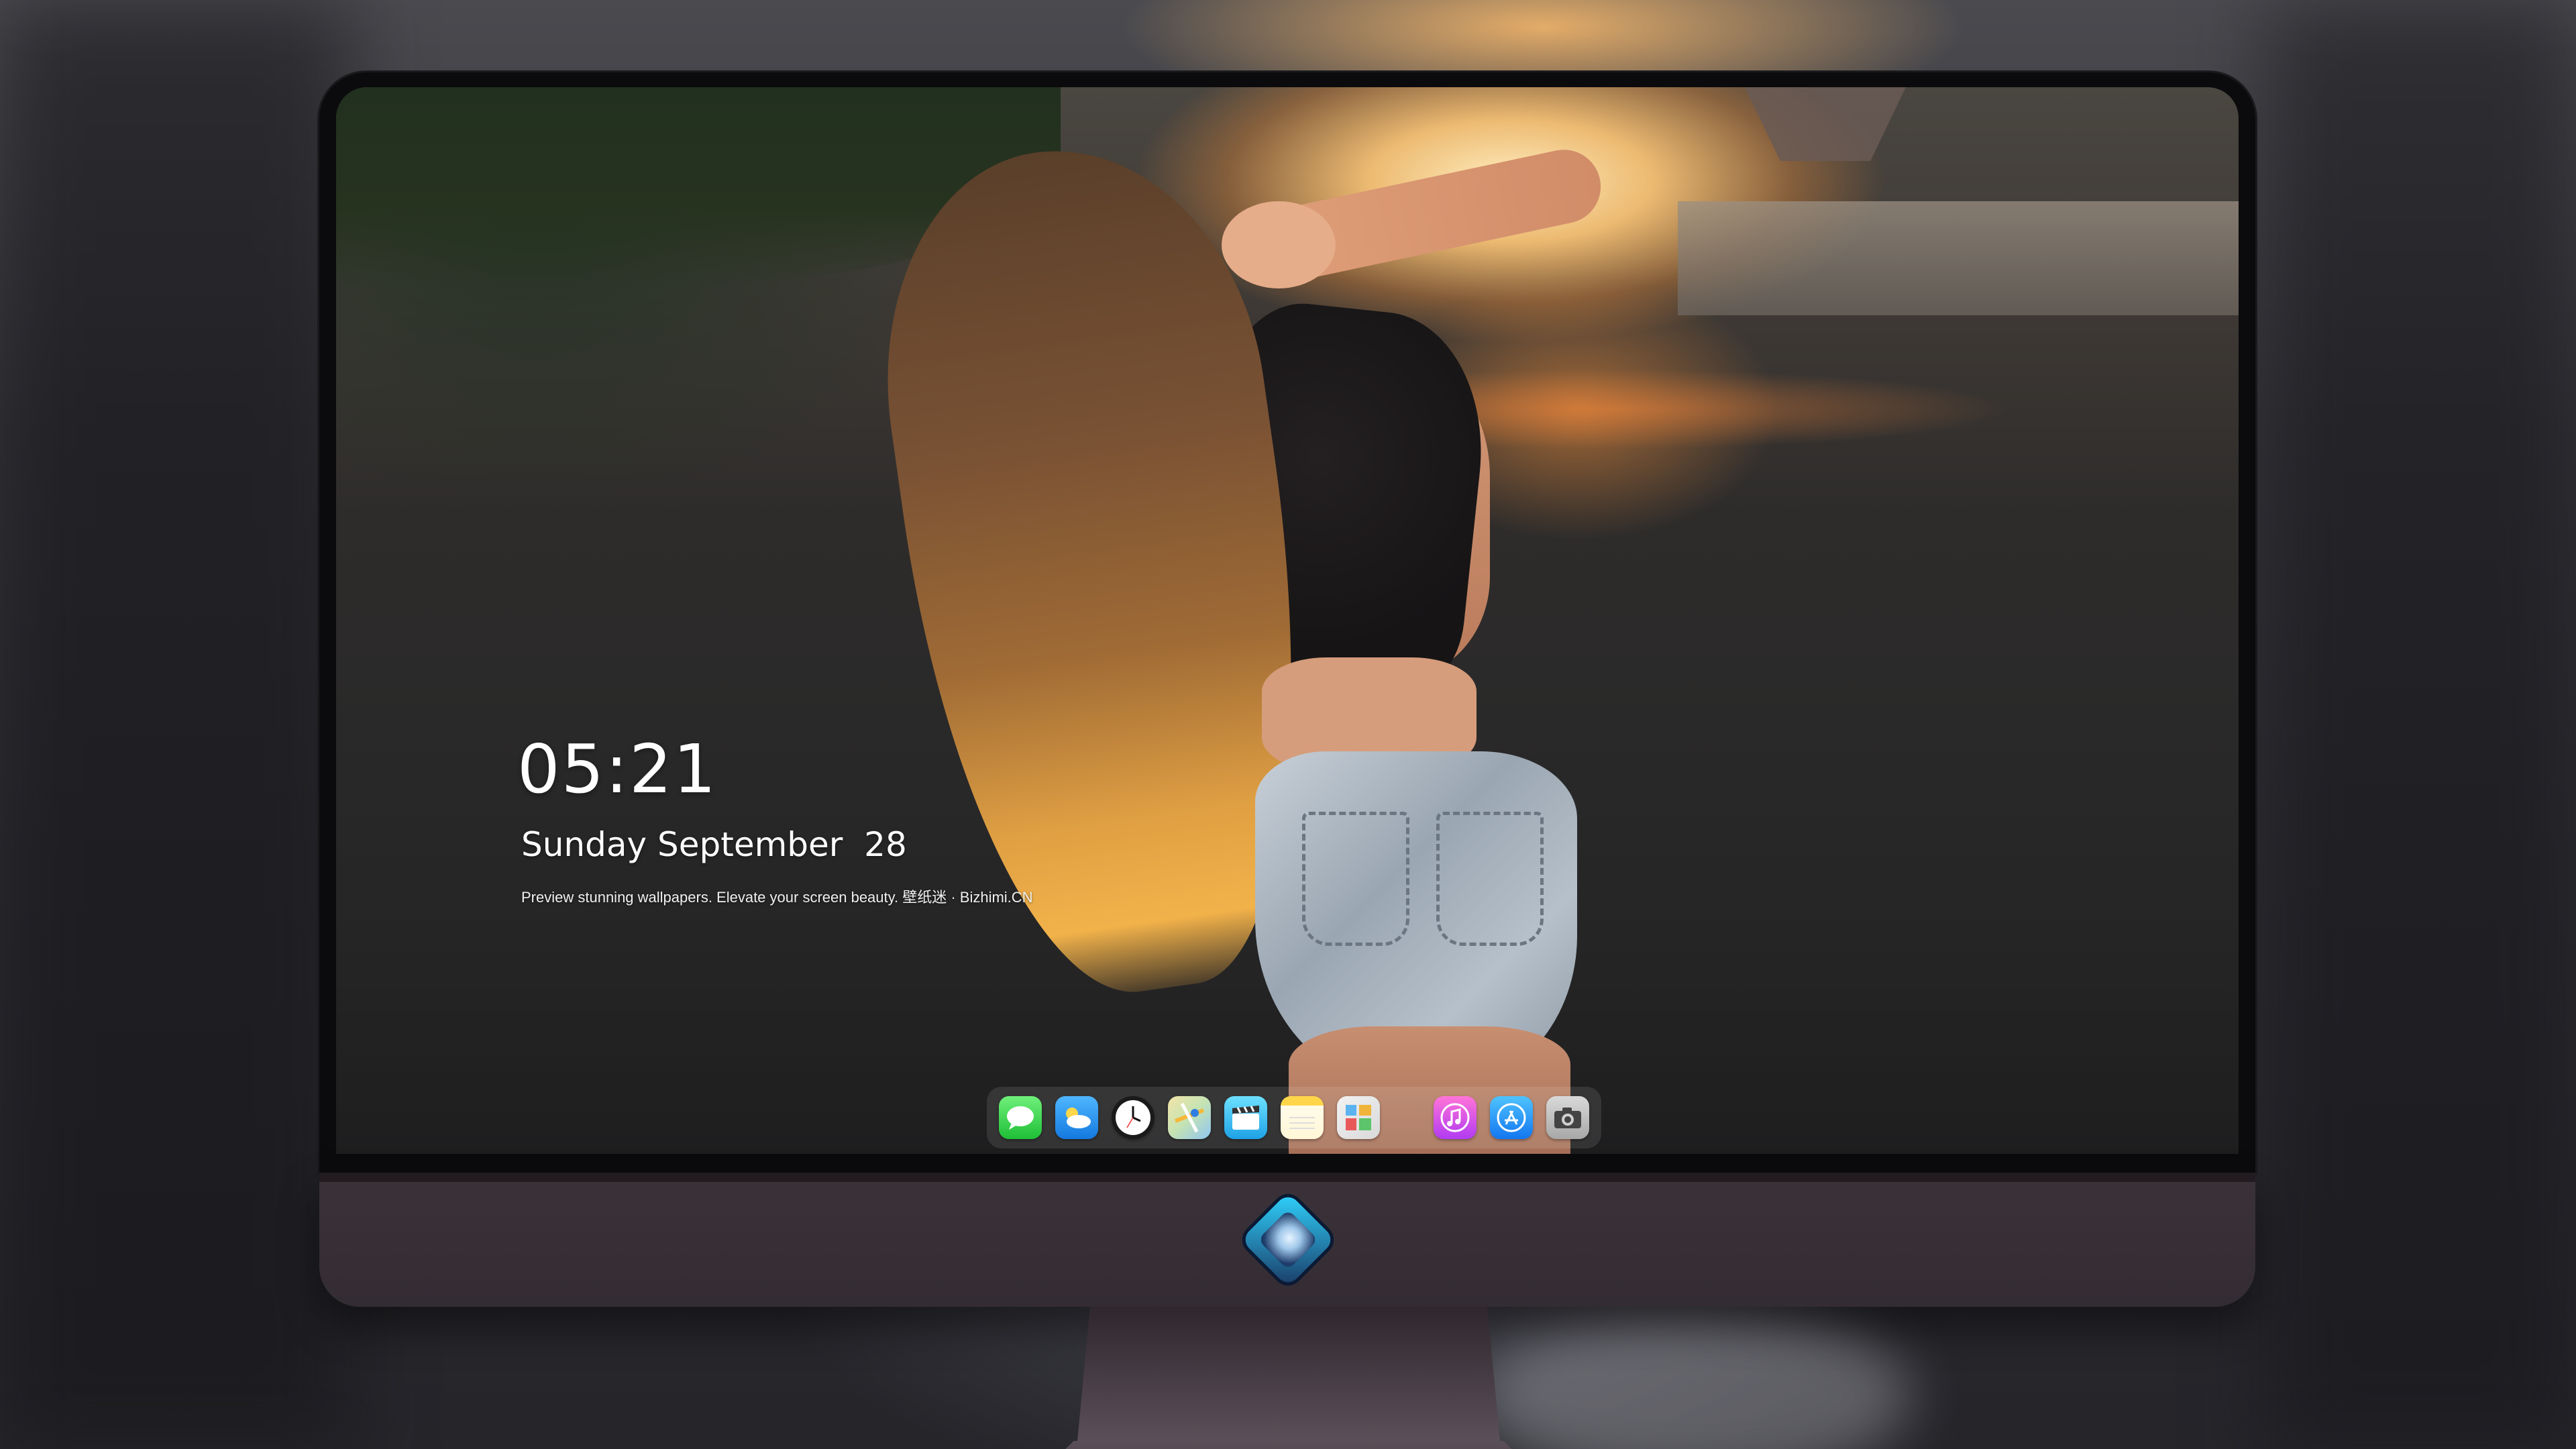  I want to click on brand-logo-icon, so click(1288, 1239).